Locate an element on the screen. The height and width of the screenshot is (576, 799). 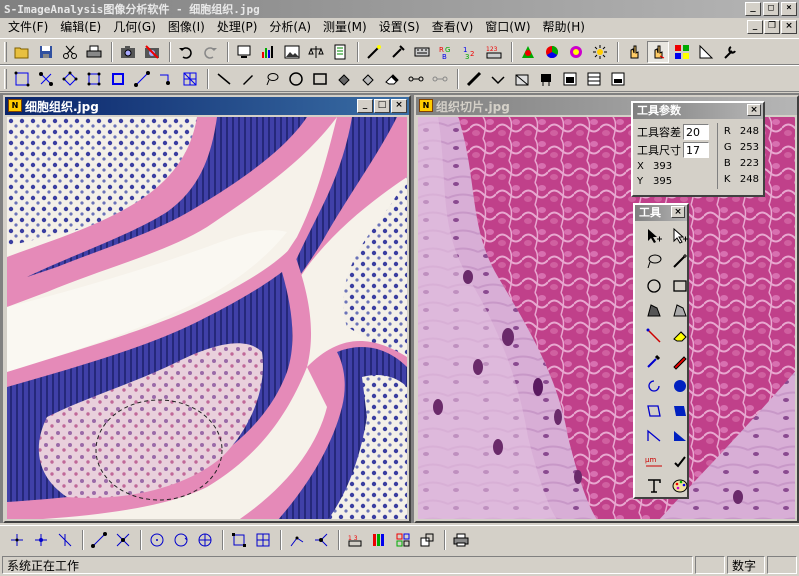
label-icon is located at coordinates (570, 79).